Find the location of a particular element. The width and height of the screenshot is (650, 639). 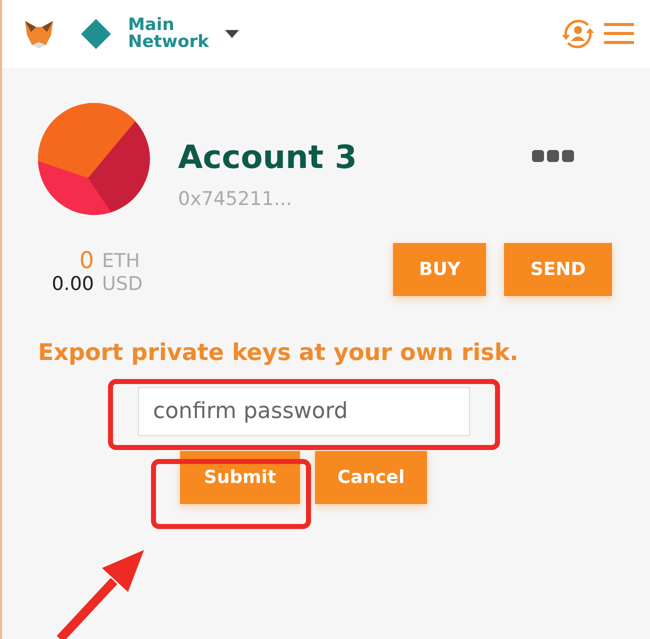

submit-button: Submit is located at coordinates (240, 477).